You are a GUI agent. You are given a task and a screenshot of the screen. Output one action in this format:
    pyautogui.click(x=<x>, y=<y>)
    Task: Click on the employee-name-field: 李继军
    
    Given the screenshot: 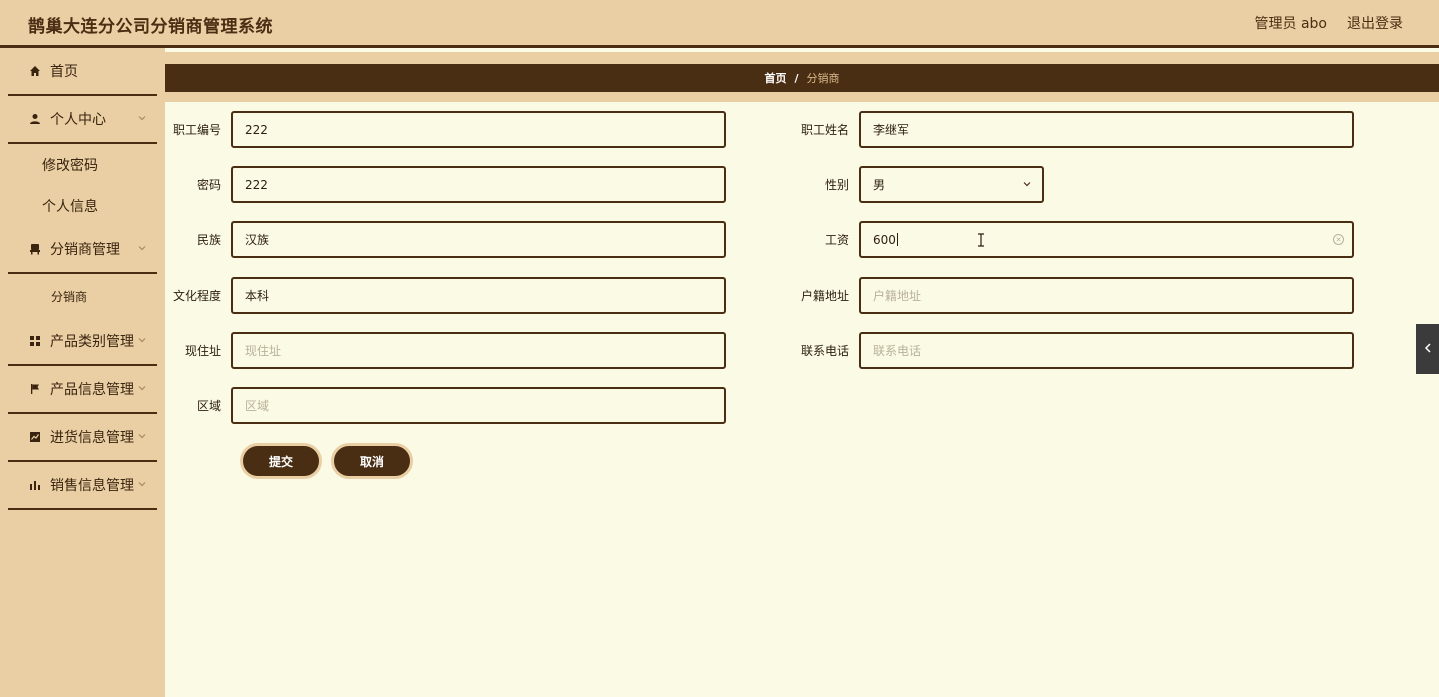 What is the action you would take?
    pyautogui.click(x=1106, y=129)
    